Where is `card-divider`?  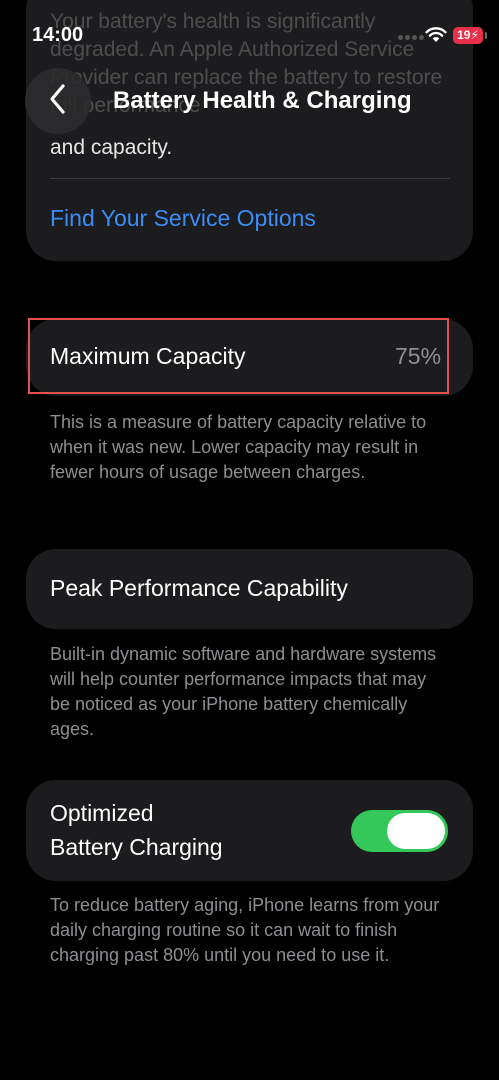 card-divider is located at coordinates (250, 178).